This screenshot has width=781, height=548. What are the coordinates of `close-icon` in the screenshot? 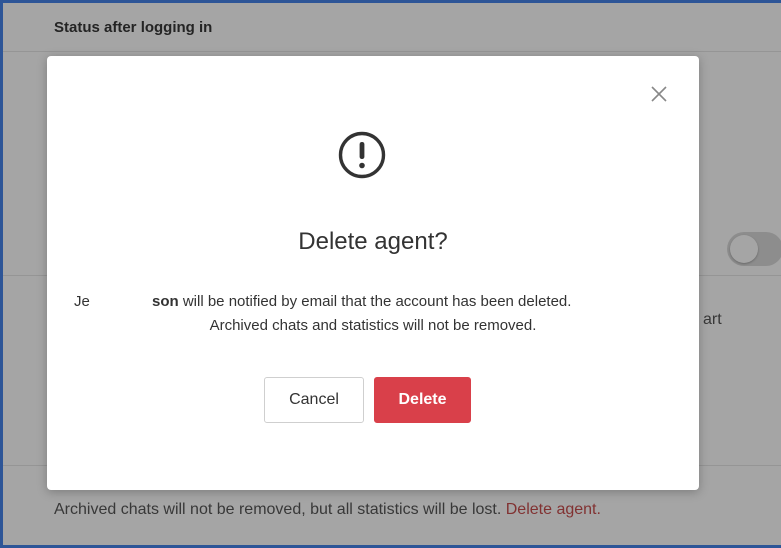 It's located at (659, 94).